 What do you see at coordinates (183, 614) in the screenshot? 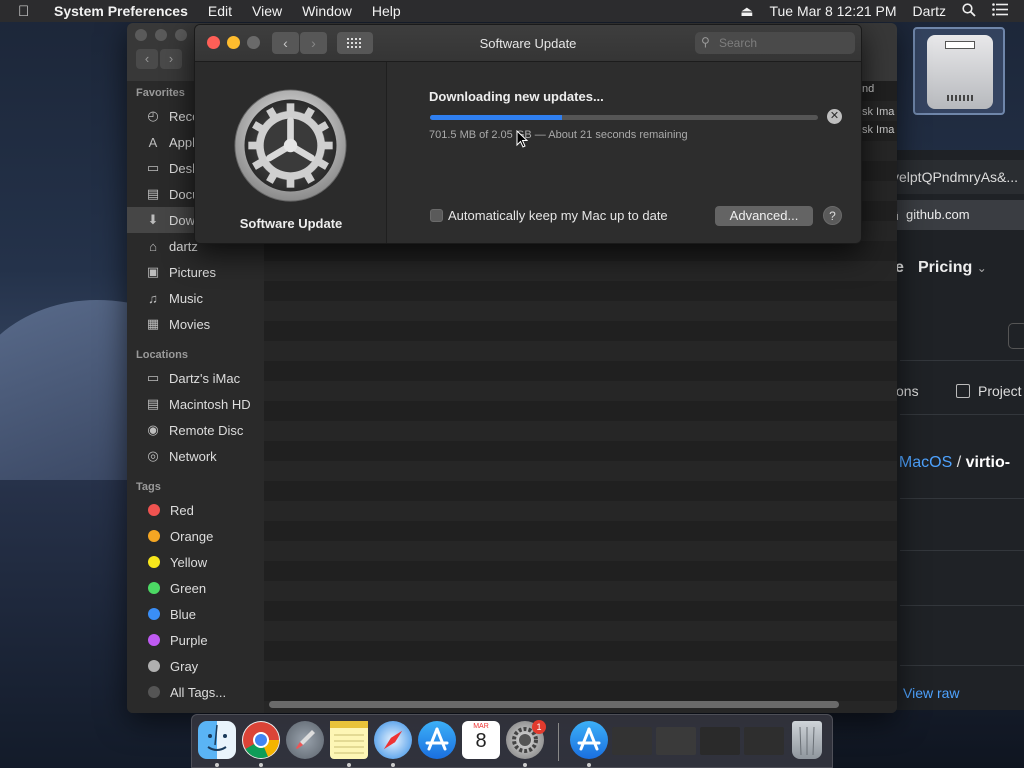
I see `sidebar-item-label: Blue` at bounding box center [183, 614].